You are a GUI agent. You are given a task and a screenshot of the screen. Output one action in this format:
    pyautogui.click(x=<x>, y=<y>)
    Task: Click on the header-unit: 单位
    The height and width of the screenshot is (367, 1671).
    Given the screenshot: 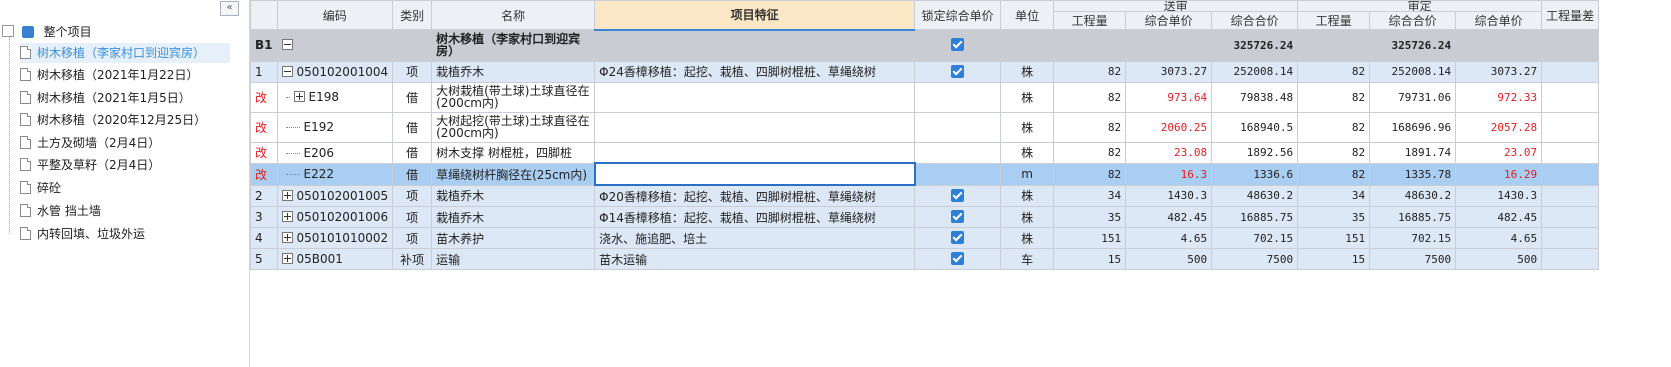 What is the action you would take?
    pyautogui.click(x=1027, y=15)
    